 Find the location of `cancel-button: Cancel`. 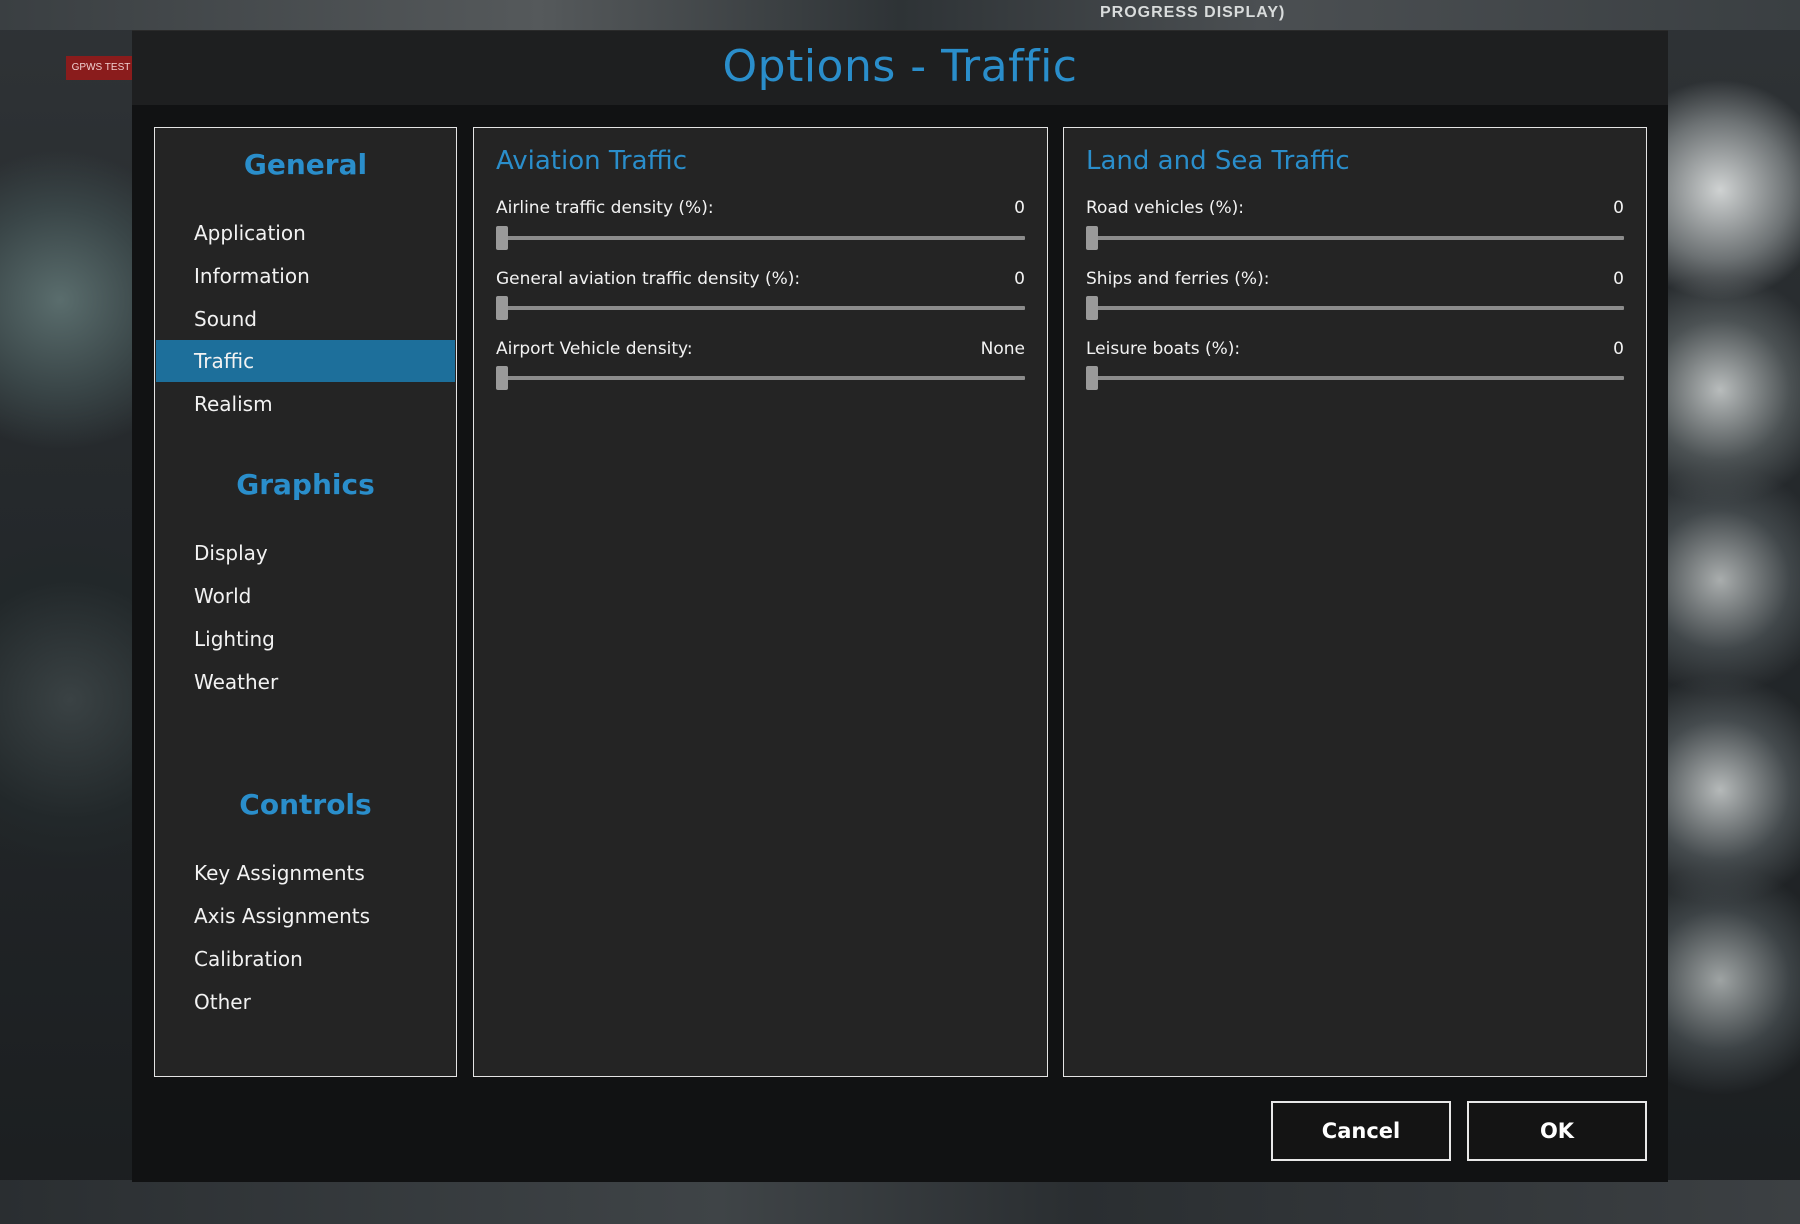

cancel-button: Cancel is located at coordinates (1361, 1131).